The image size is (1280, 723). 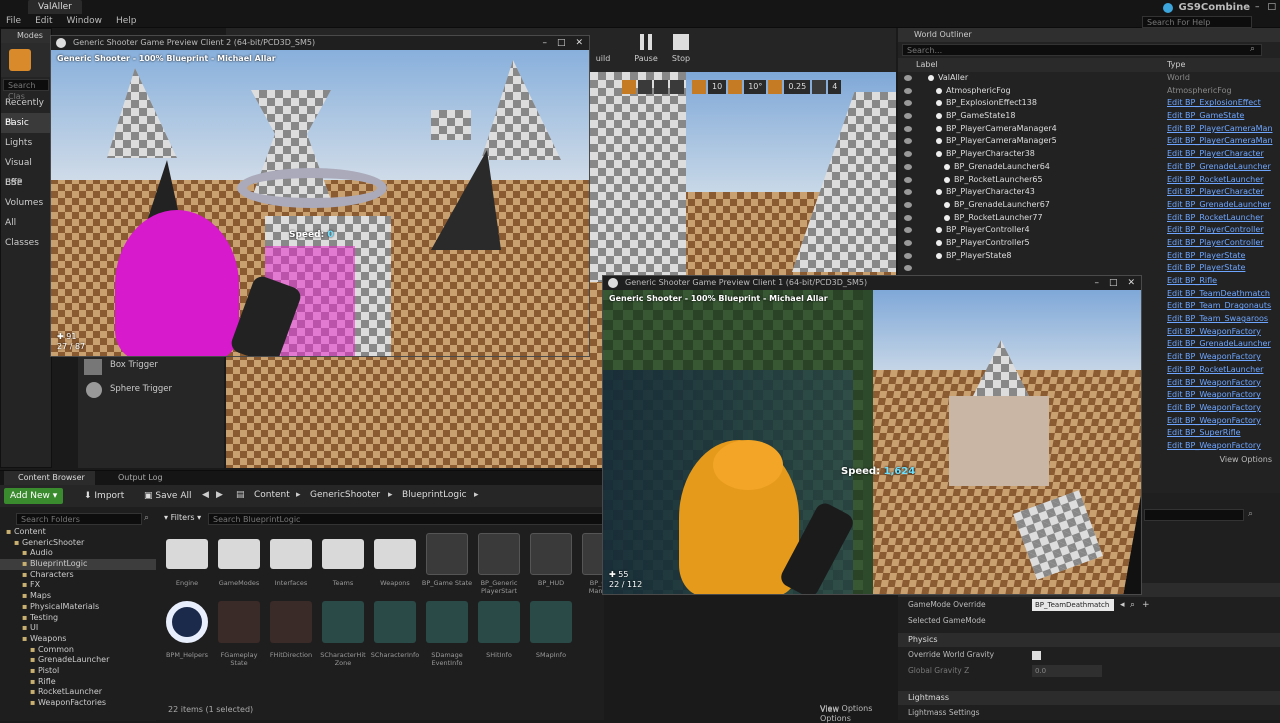 What do you see at coordinates (26, 123) in the screenshot?
I see `cat-basic: Basic` at bounding box center [26, 123].